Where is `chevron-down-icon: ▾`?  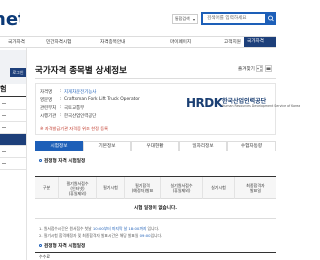
chevron-down-icon: ▾ is located at coordinates (193, 19).